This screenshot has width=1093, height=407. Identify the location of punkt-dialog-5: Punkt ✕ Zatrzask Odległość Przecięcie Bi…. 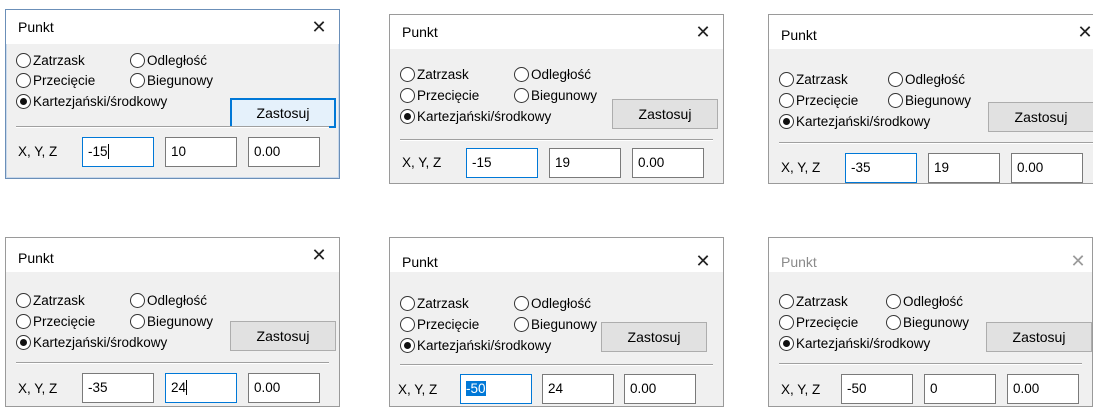
(556, 322).